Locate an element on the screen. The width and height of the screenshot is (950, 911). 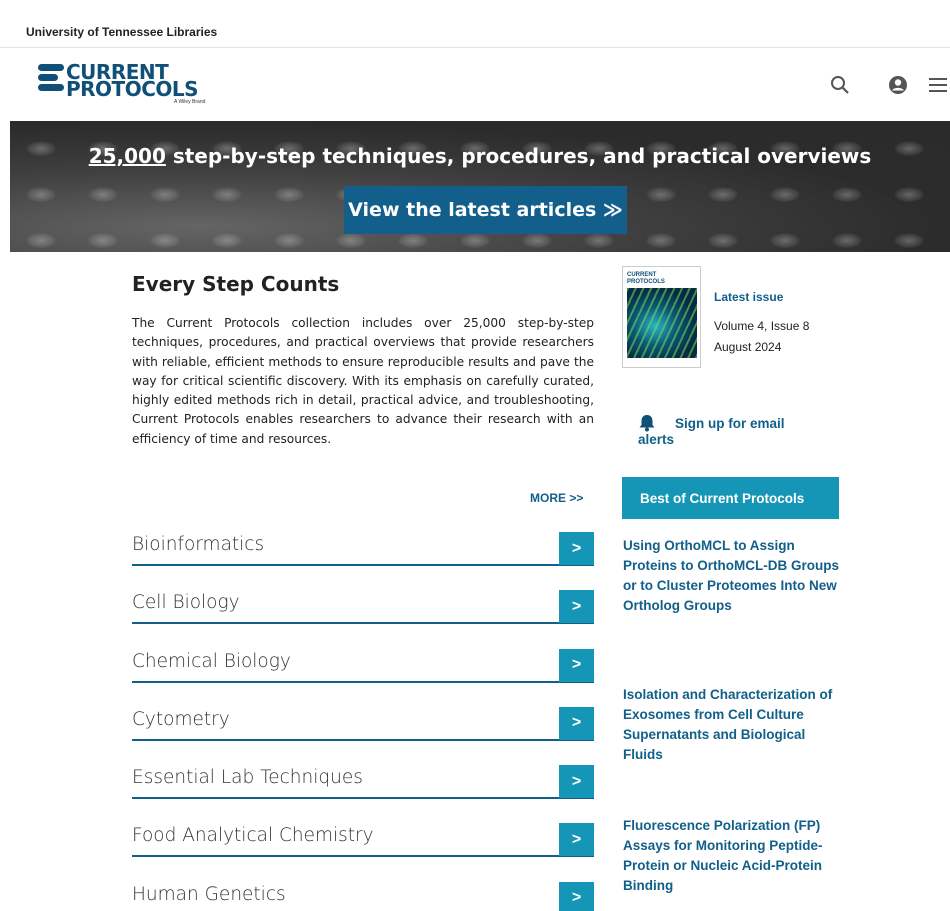
latest-issue-cover: CURRENT PROTOCOLS is located at coordinates (661, 317).